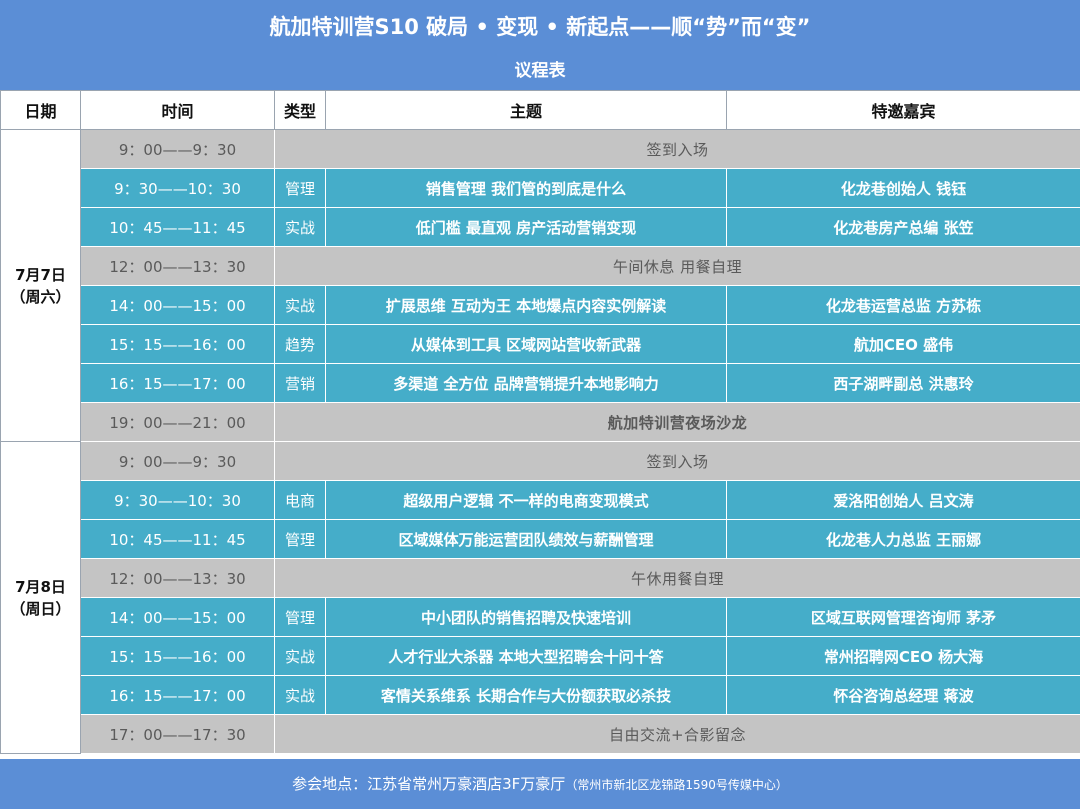 This screenshot has height=810, width=1080. I want to click on break-row: 7月8日（周日）9：00——9：30签到入场, so click(540, 461).